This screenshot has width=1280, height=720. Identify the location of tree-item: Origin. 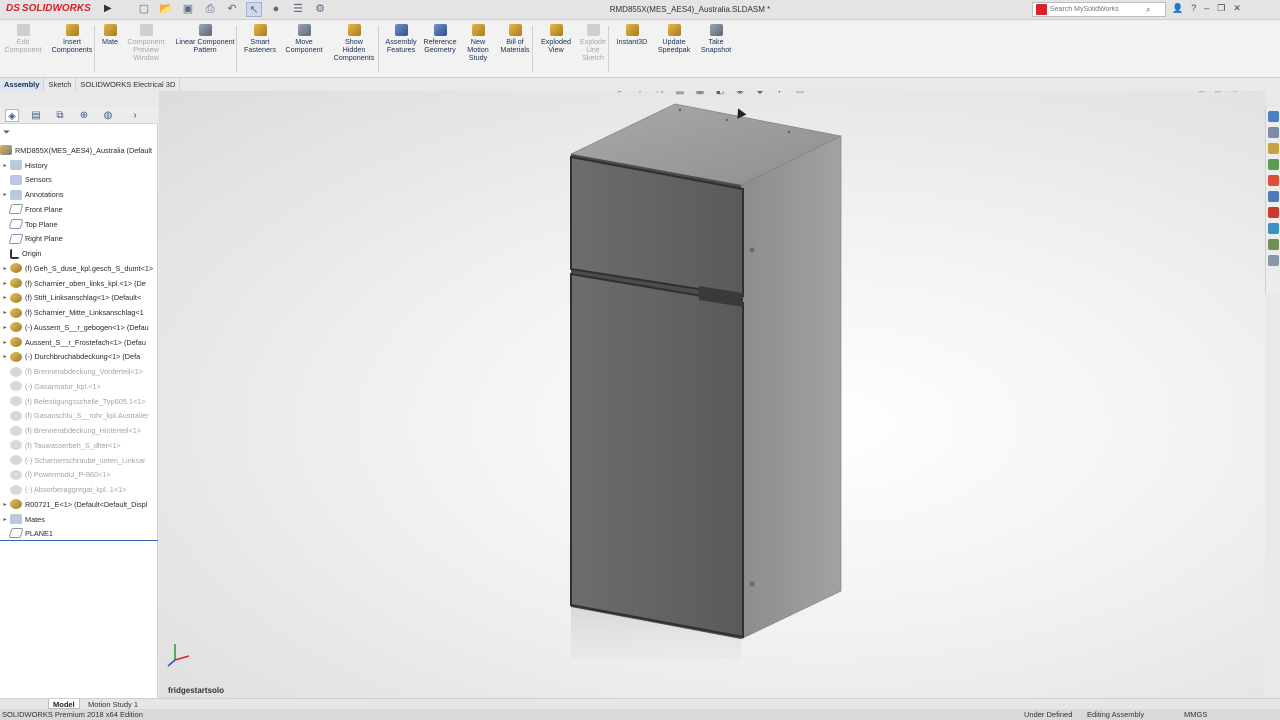
(79, 253).